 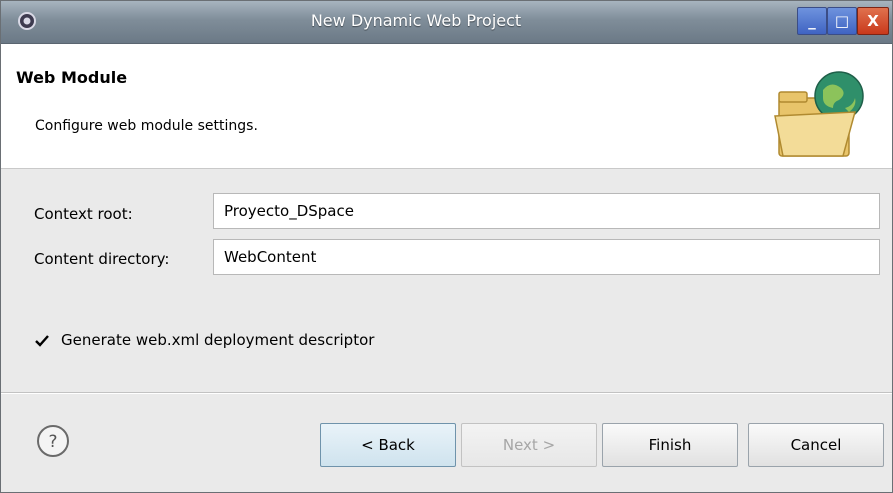 I want to click on generate-descriptor-checkbox, so click(x=42, y=341).